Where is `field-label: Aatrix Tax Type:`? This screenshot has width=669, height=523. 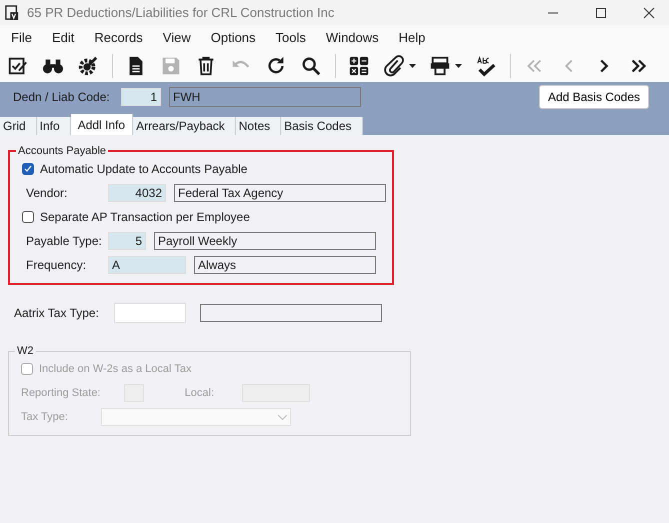
field-label: Aatrix Tax Type: is located at coordinates (57, 313).